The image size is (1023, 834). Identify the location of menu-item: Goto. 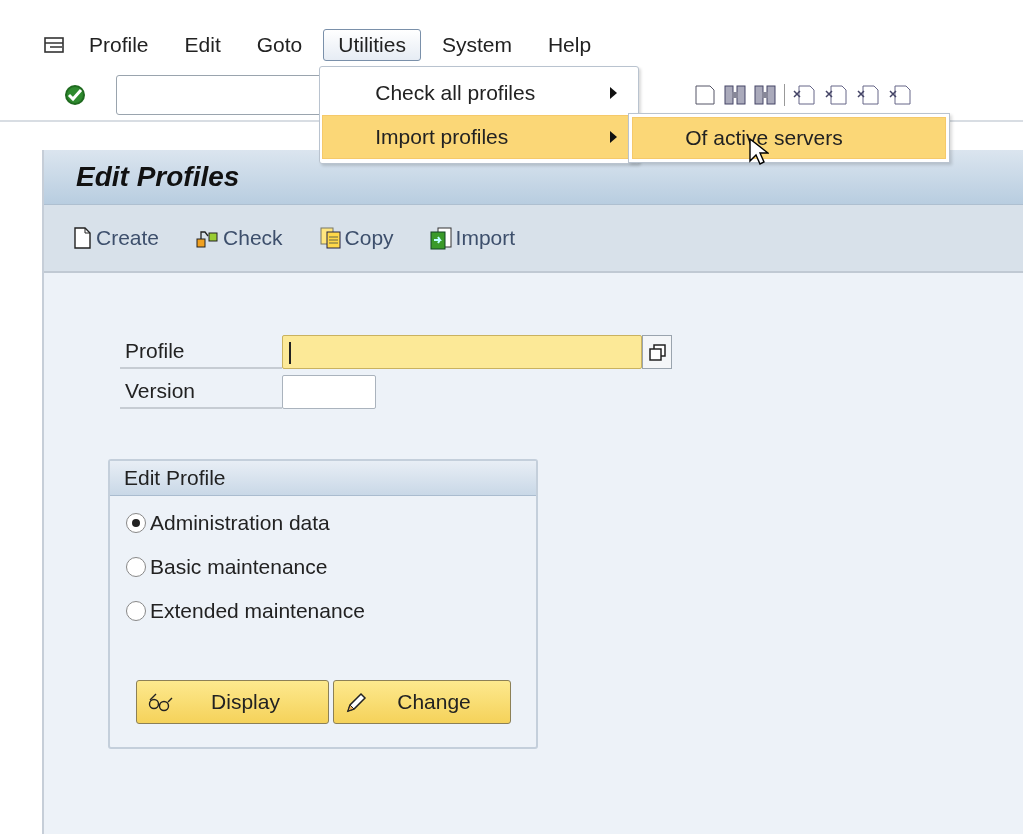
(279, 45).